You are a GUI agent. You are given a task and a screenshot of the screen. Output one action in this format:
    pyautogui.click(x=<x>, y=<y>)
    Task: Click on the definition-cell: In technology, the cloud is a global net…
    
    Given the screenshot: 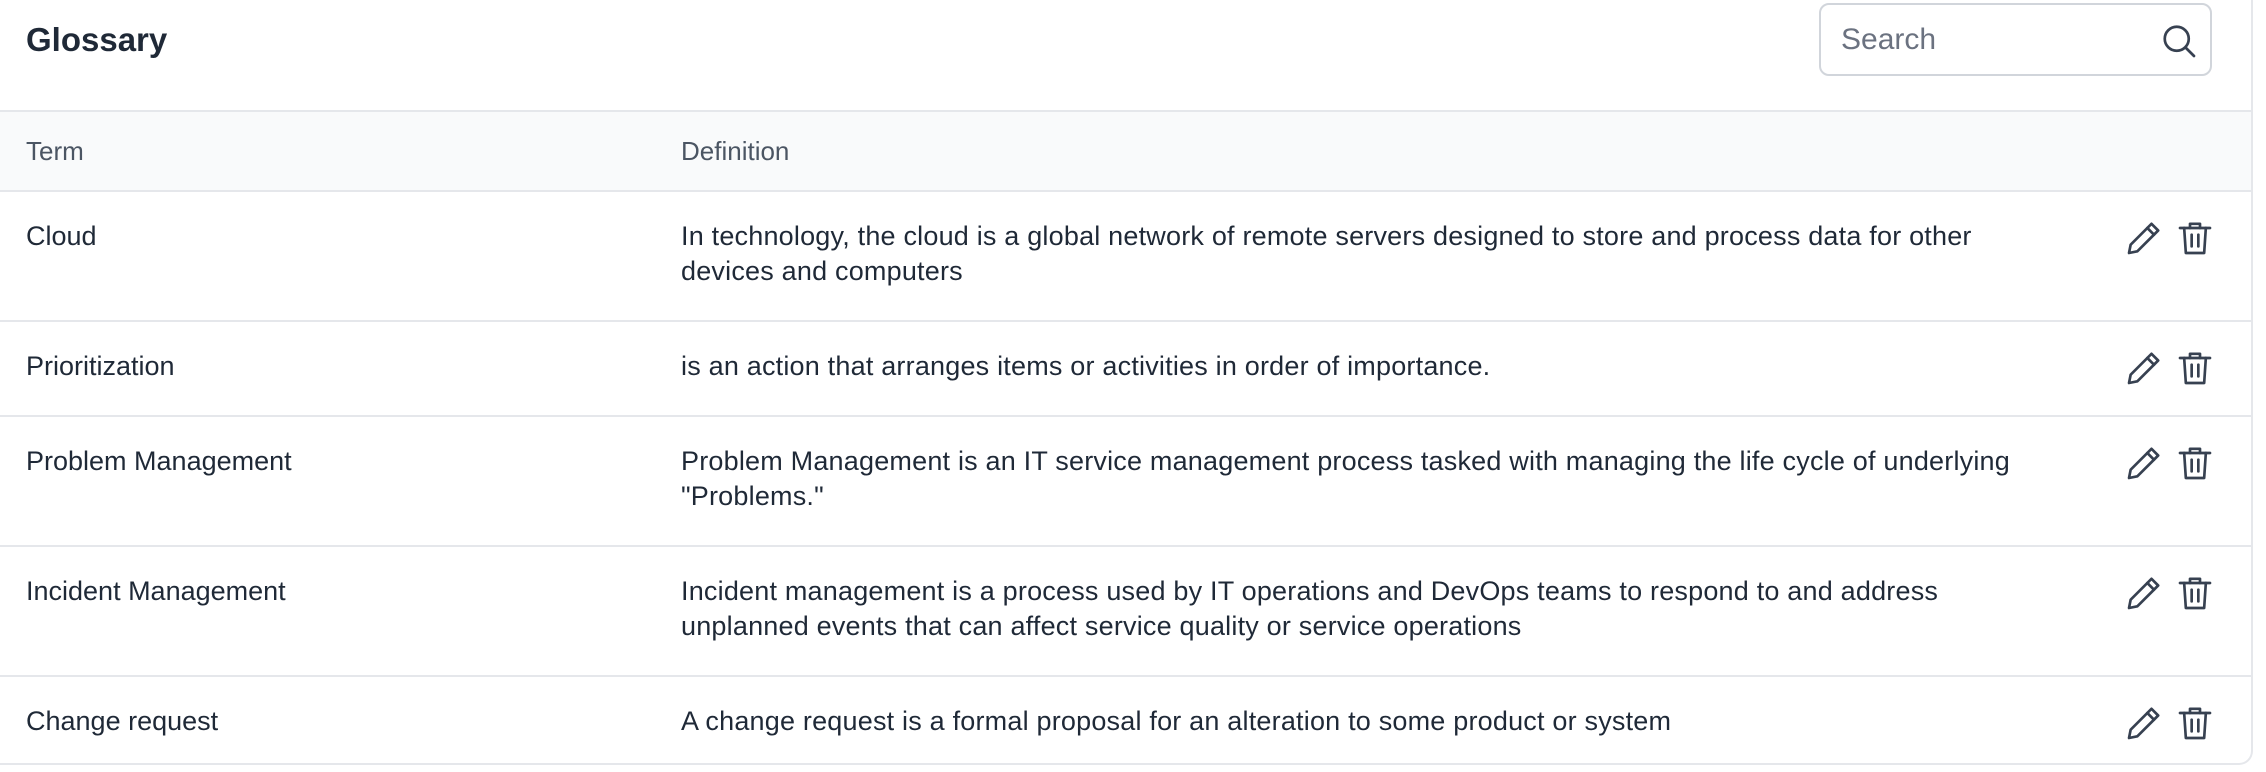 What is the action you would take?
    pyautogui.click(x=1326, y=253)
    